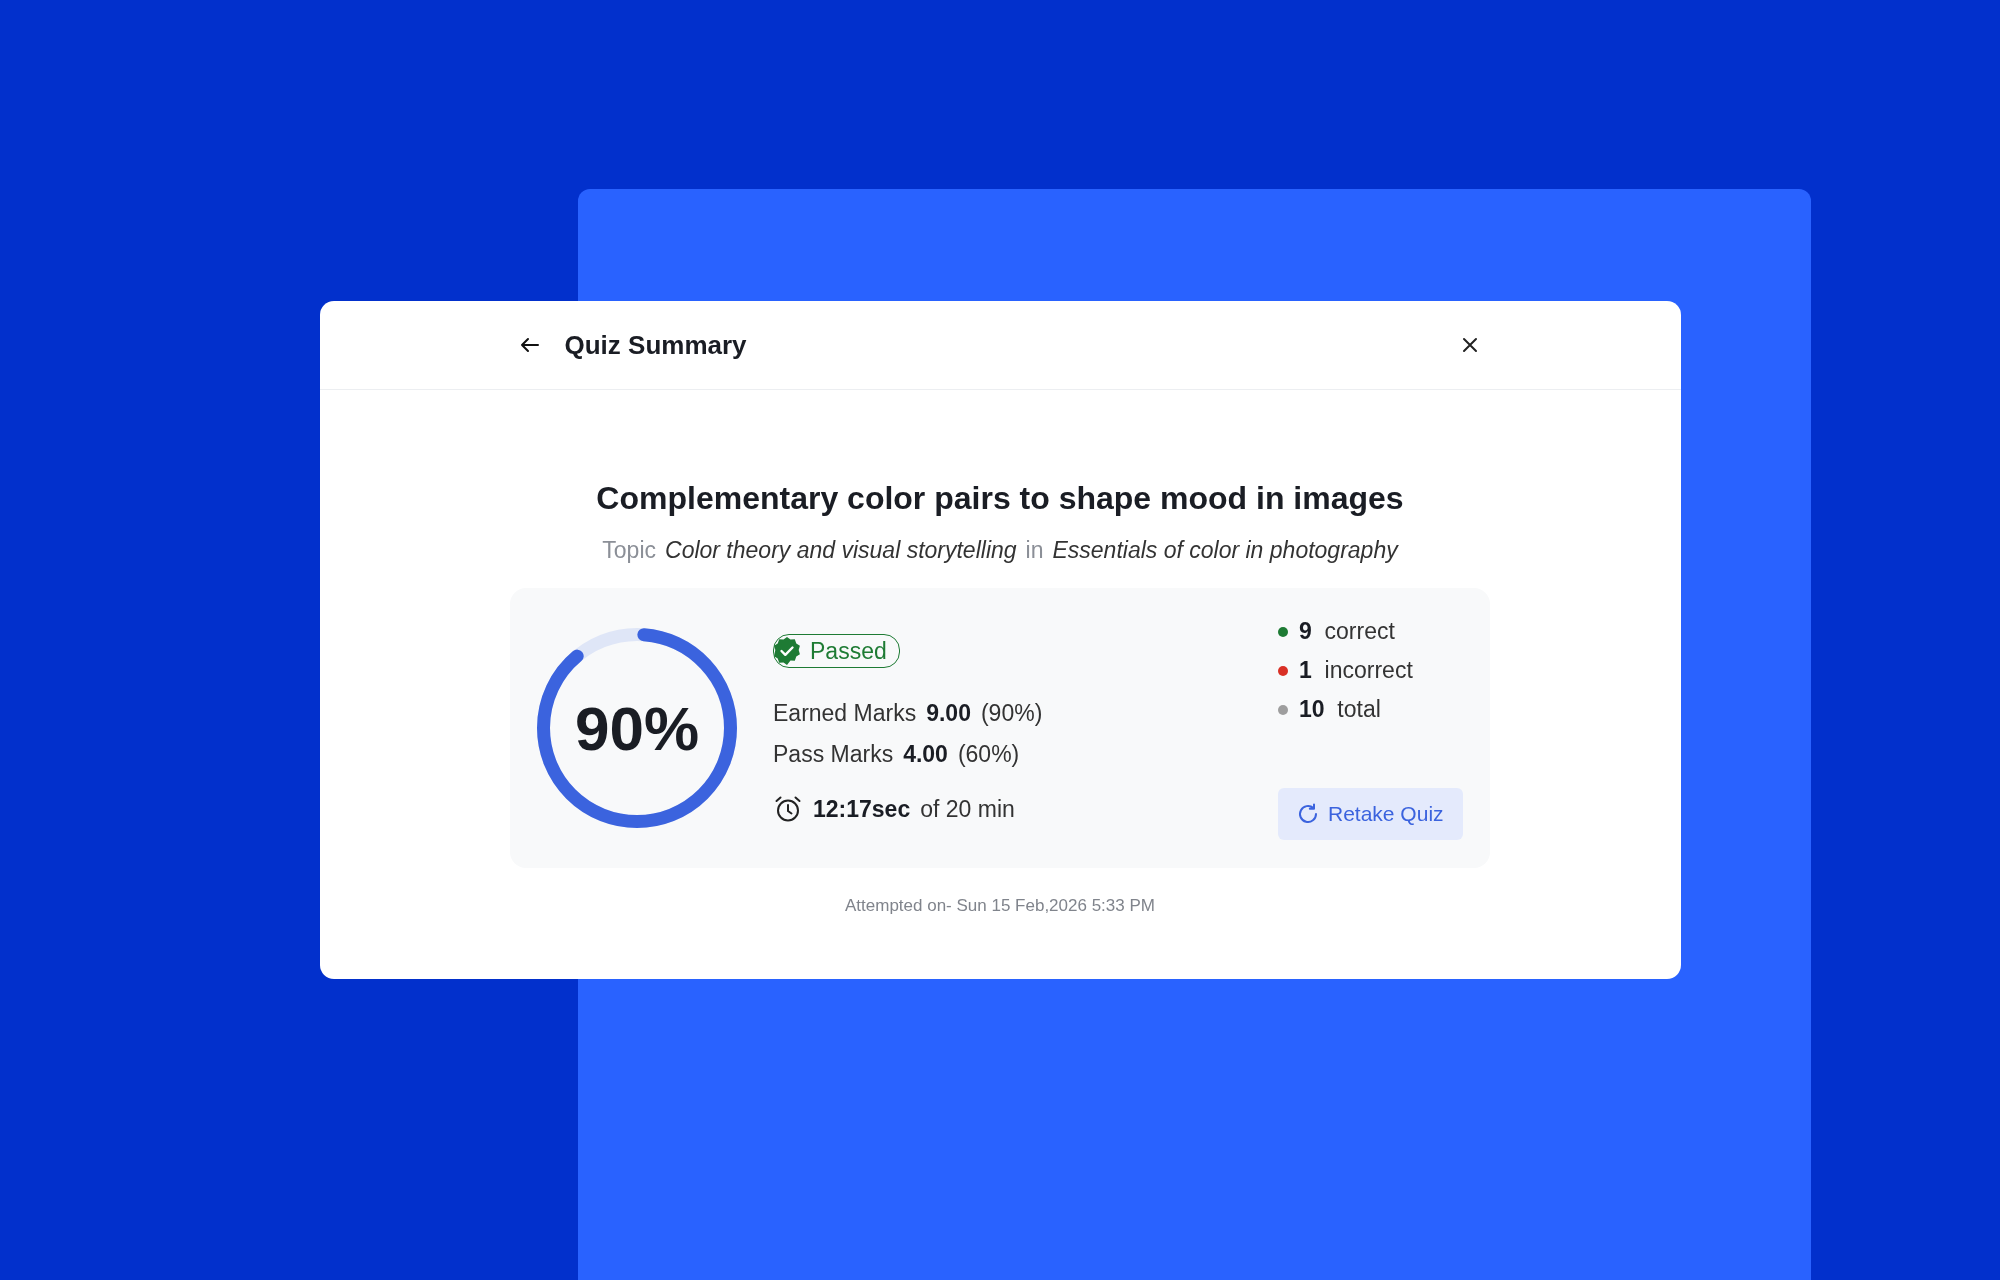  I want to click on in-label: in, so click(1034, 550).